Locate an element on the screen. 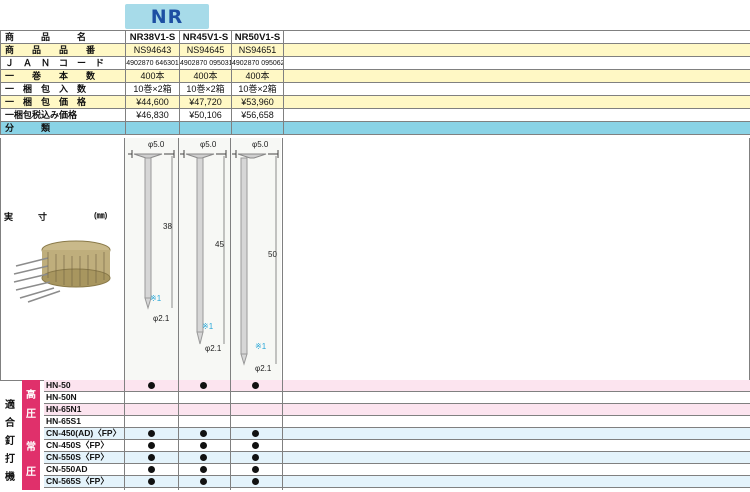 This screenshot has width=750, height=492. row-product-name: 商 品 名 NR38V1-S NR45V1-S NR50V1-S is located at coordinates (375, 37).